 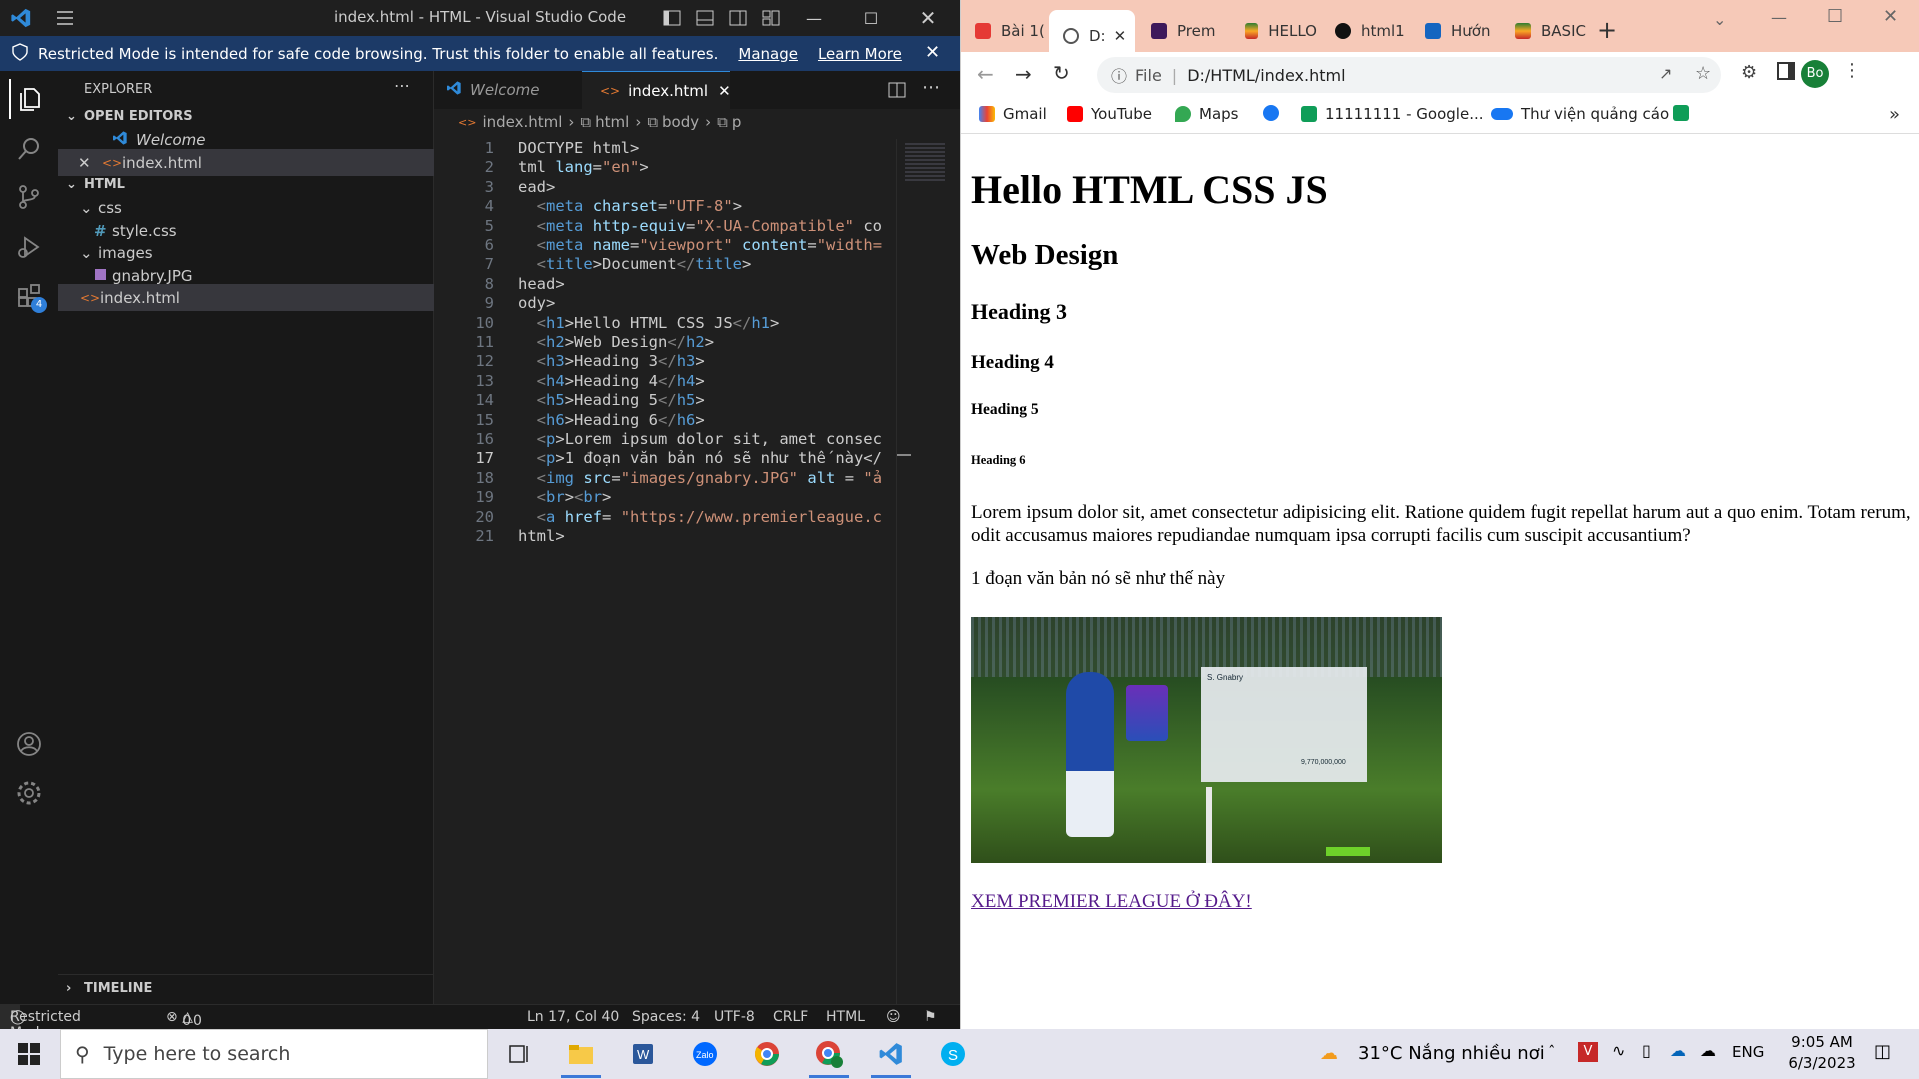 I want to click on onedrive-icon: ☁, so click(x=1678, y=1050).